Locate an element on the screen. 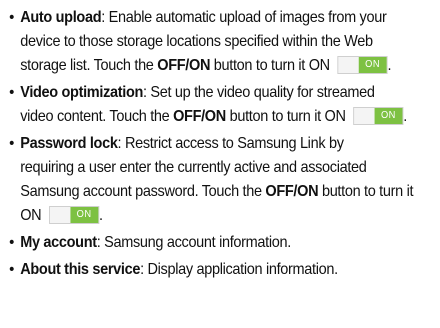 The image size is (440, 328). description-text: video content. Touch the is located at coordinates (97, 116).